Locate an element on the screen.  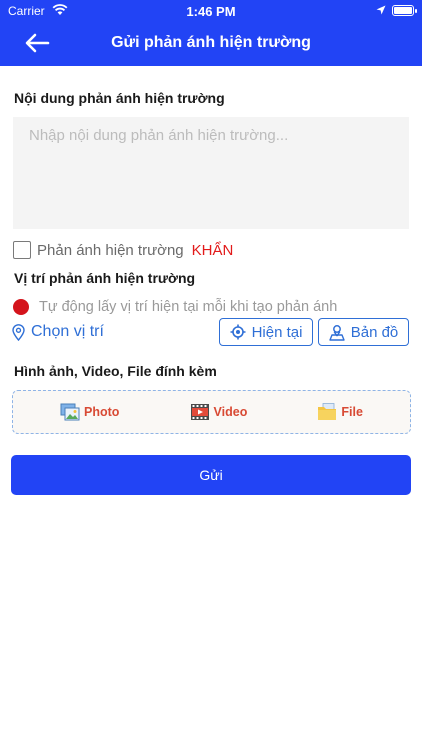
urgent-checkbox is located at coordinates (22, 250).